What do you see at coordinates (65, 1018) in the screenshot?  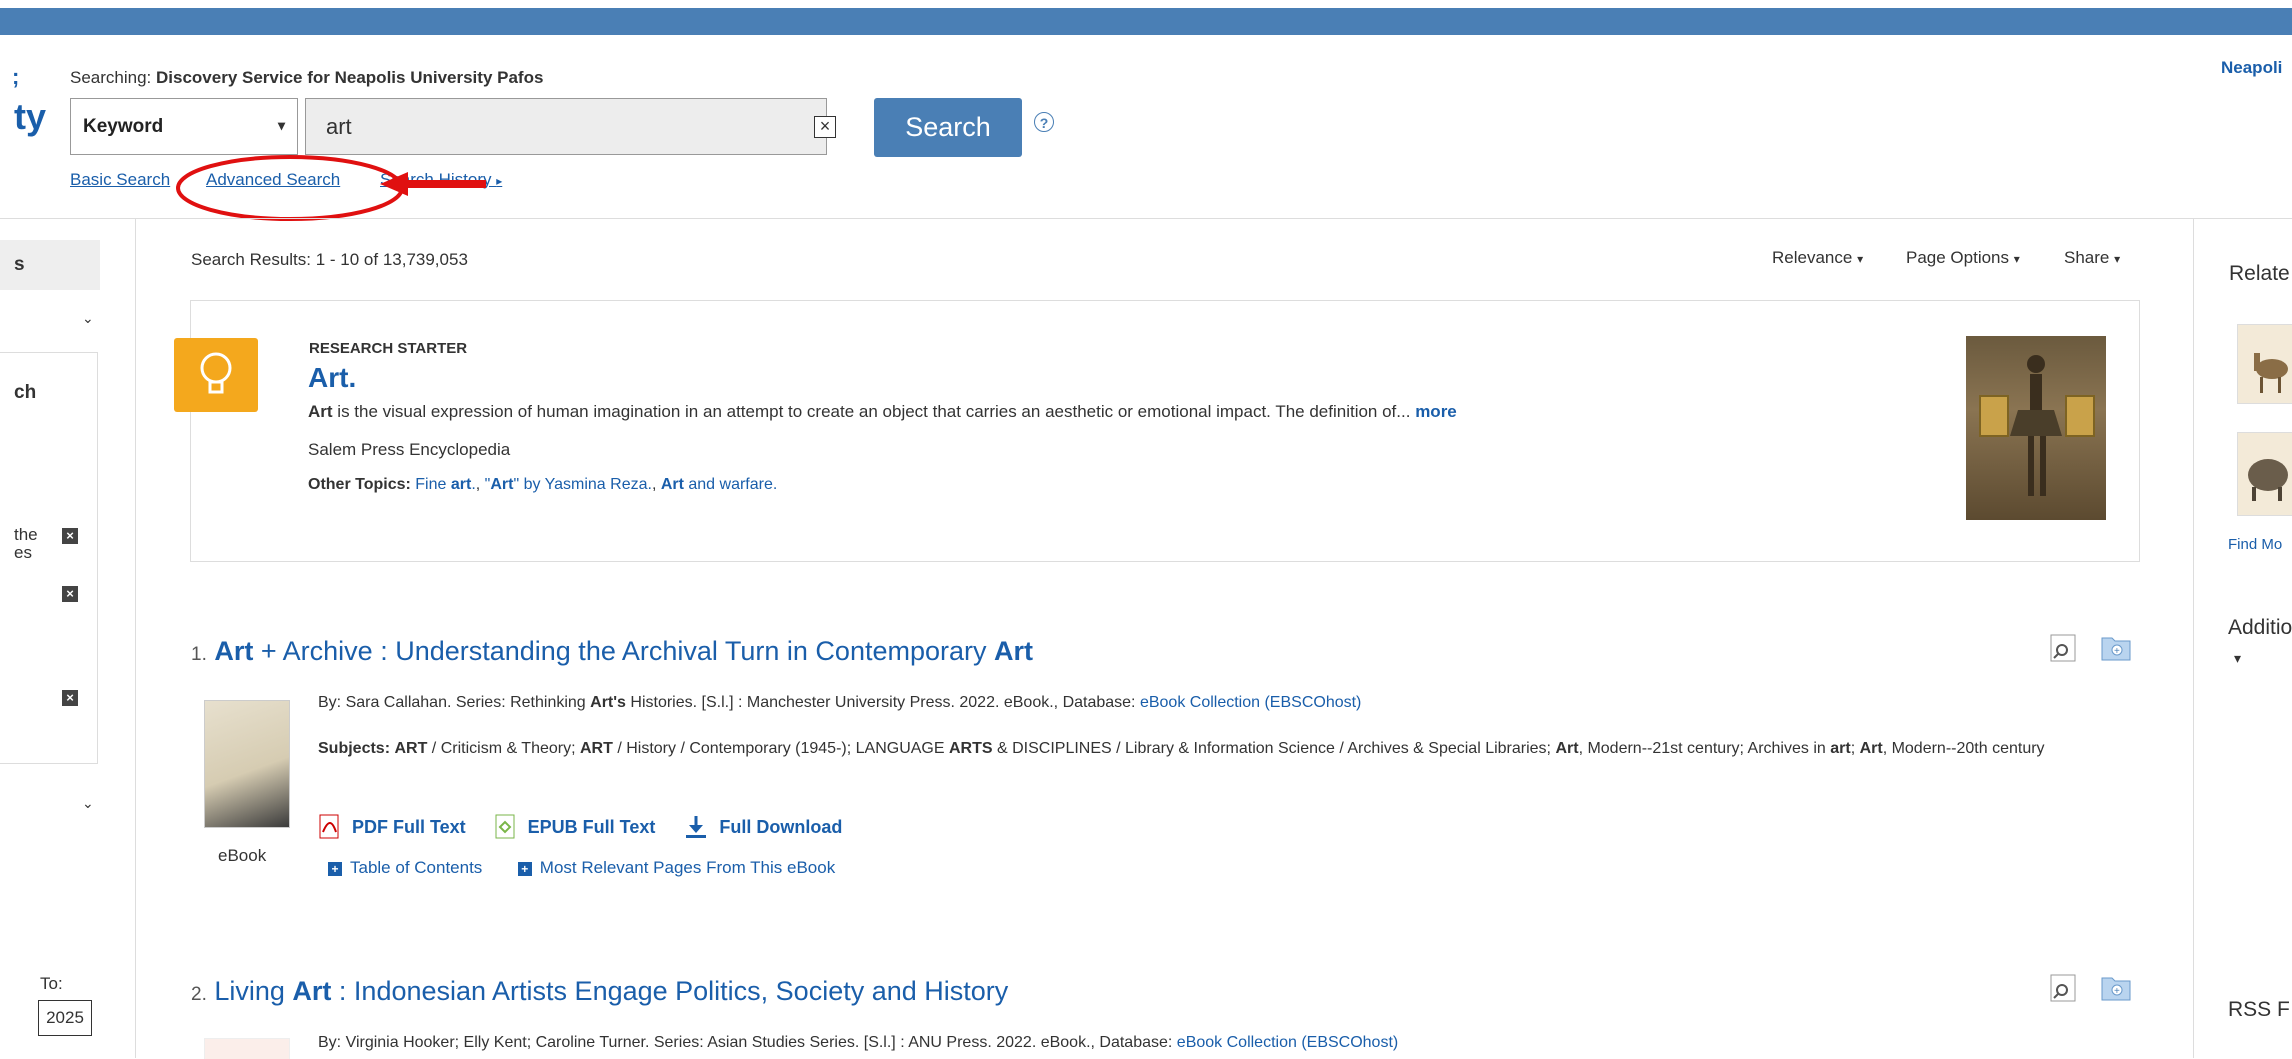 I see `date-to-input: 2025` at bounding box center [65, 1018].